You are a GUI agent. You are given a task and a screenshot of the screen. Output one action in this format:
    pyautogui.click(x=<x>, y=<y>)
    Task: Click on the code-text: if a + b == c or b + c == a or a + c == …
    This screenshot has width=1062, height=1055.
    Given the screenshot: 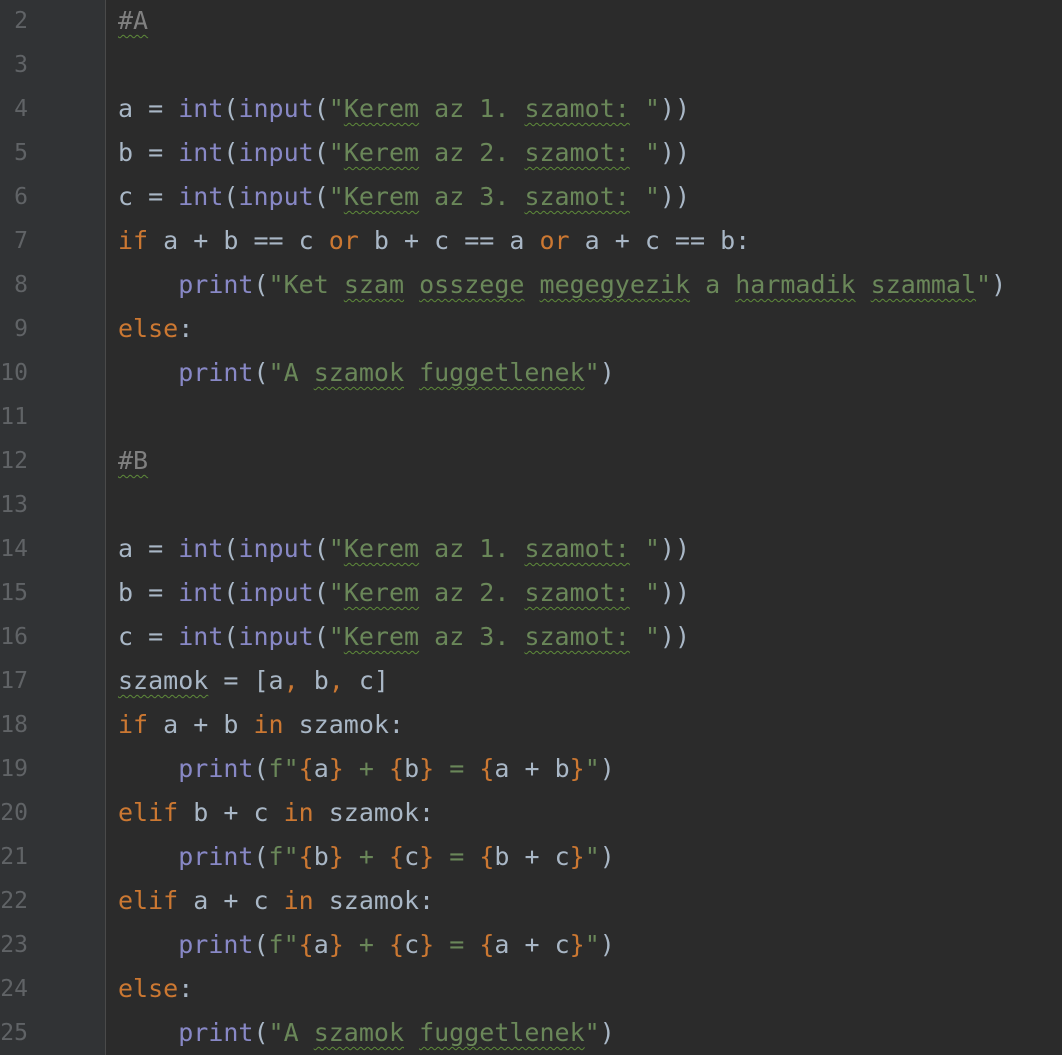 What is the action you would take?
    pyautogui.click(x=434, y=241)
    